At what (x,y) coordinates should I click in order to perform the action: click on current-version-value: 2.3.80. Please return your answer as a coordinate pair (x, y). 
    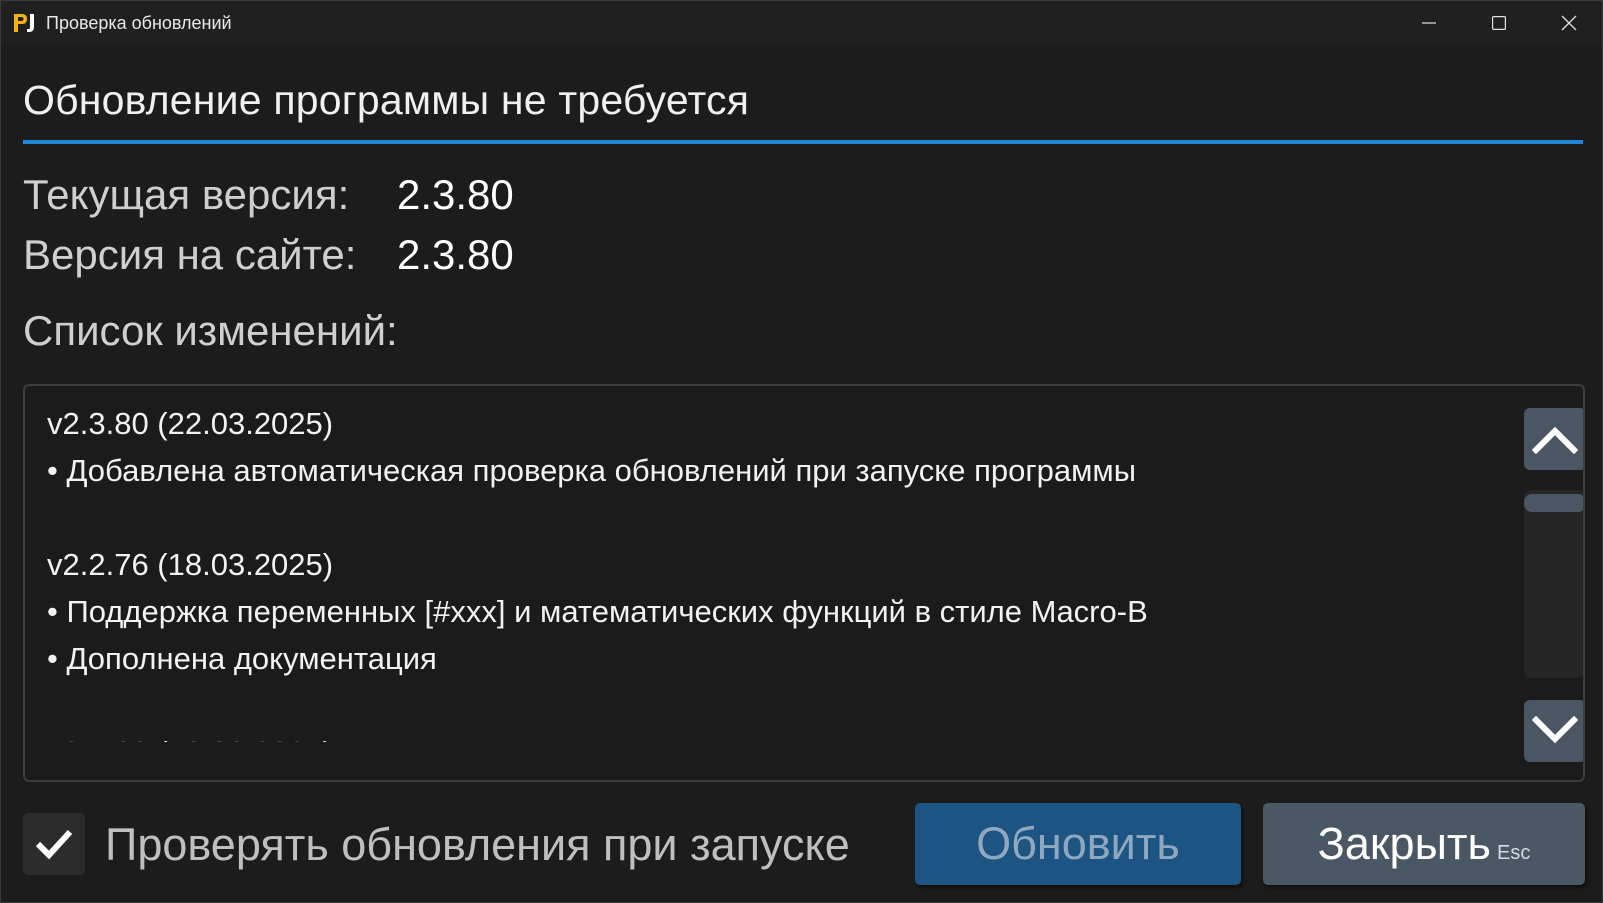
    Looking at the image, I should click on (455, 194).